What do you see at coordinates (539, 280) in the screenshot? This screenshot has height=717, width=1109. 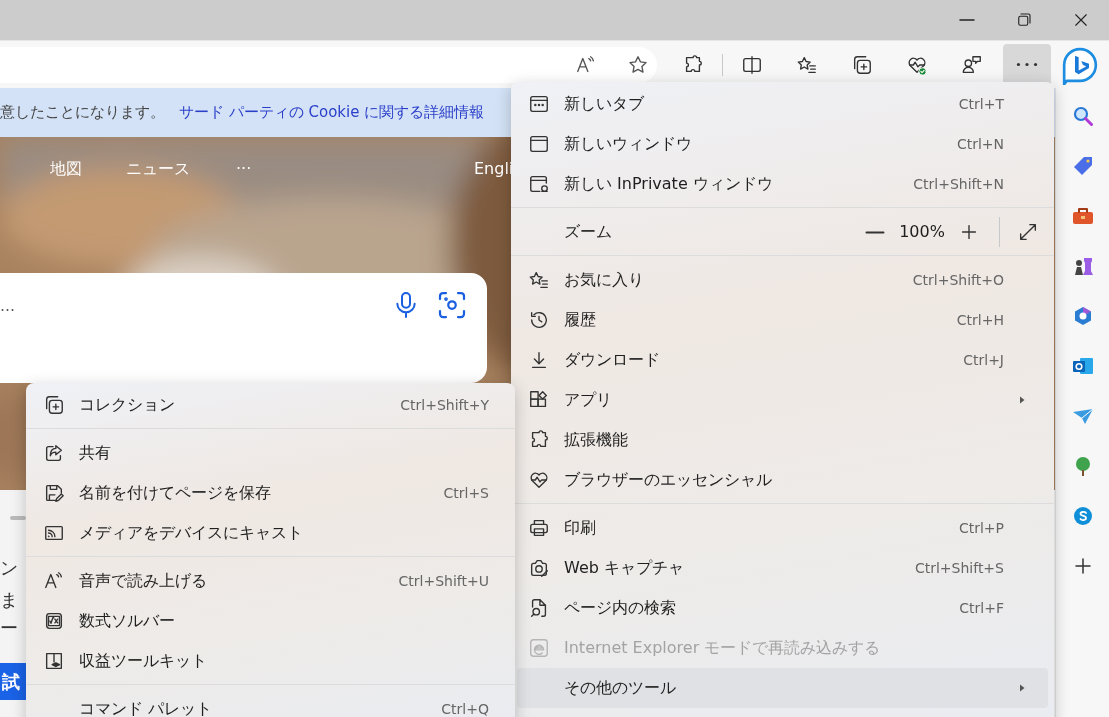 I see `star-list-icon` at bounding box center [539, 280].